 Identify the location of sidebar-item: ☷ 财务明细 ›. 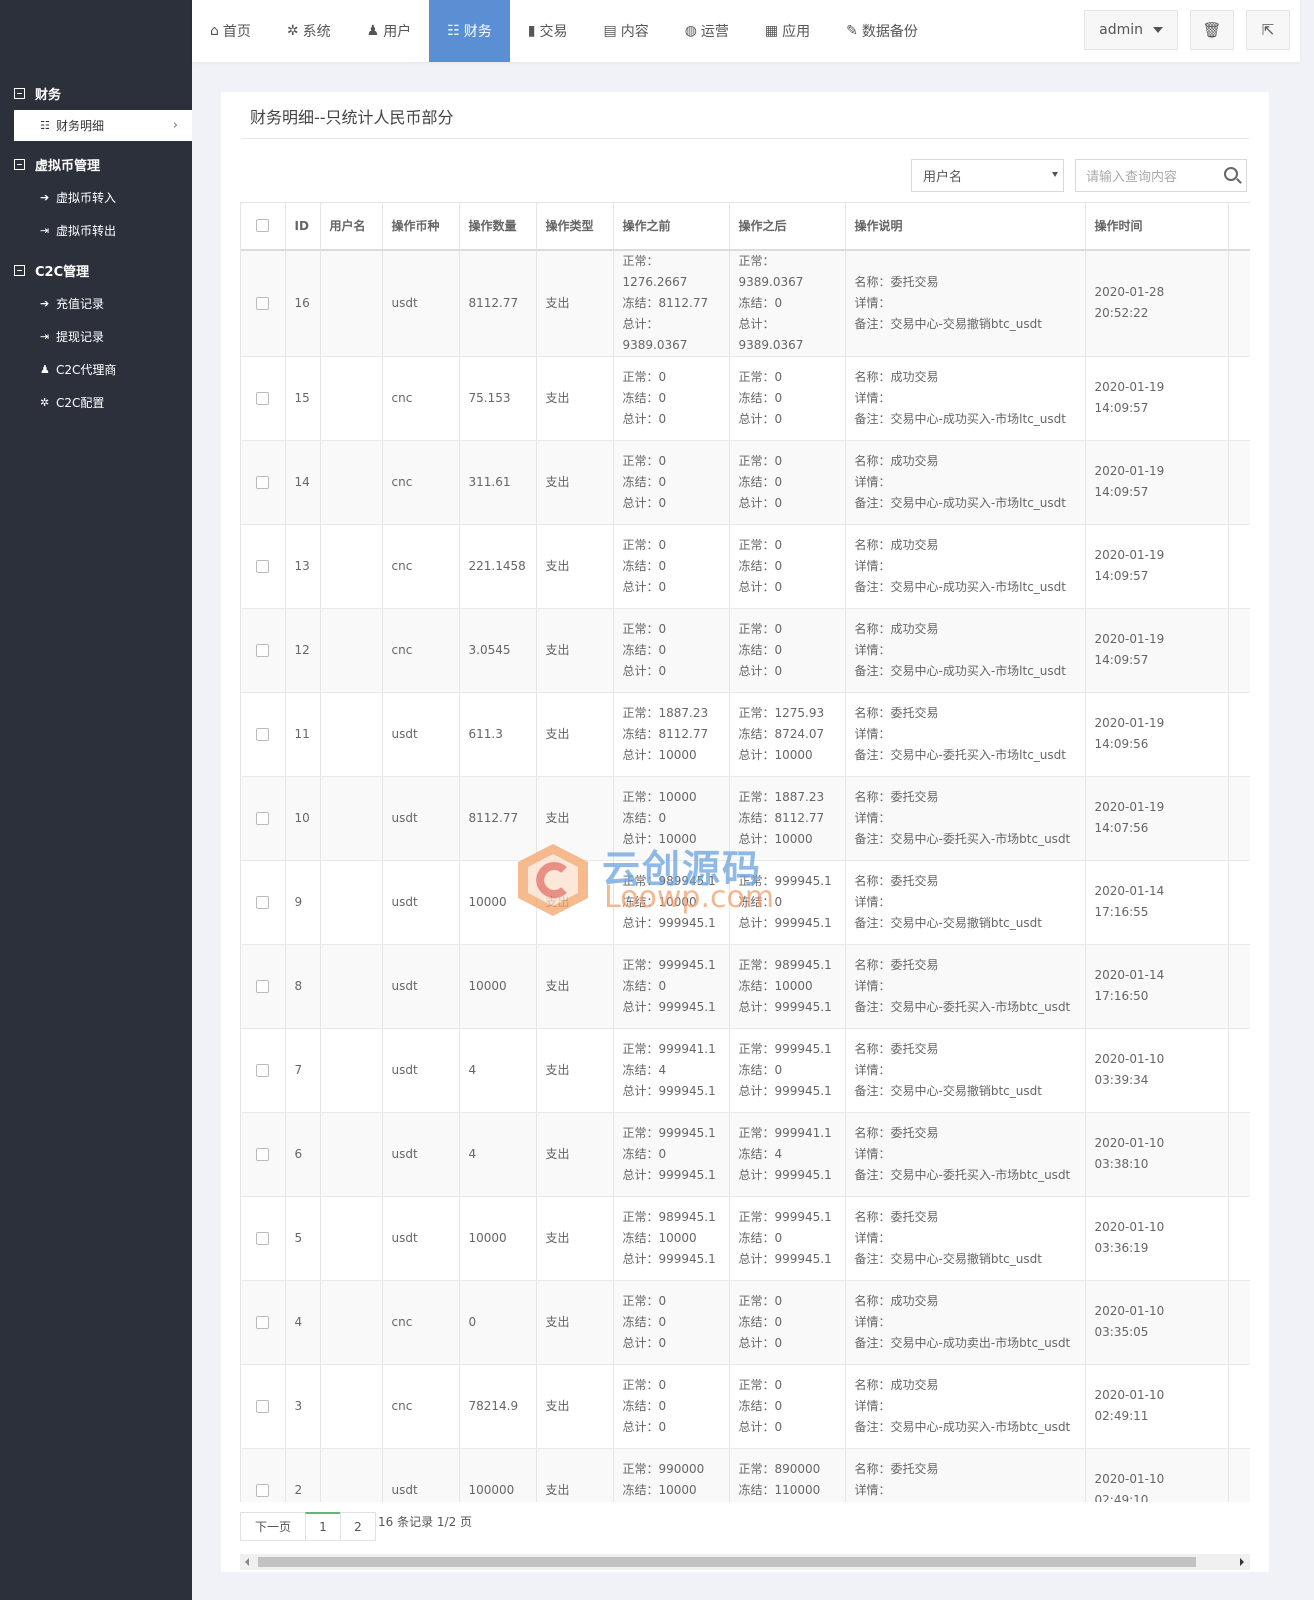
(103, 125).